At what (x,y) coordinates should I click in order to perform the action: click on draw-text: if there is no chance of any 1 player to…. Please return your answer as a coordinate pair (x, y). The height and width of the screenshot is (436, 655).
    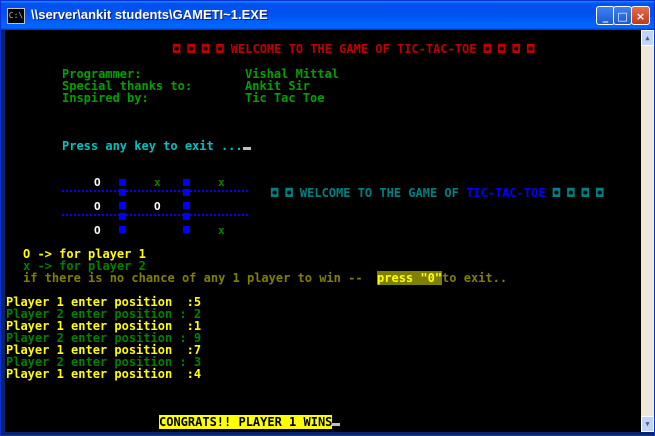
    Looking at the image, I should click on (200, 278).